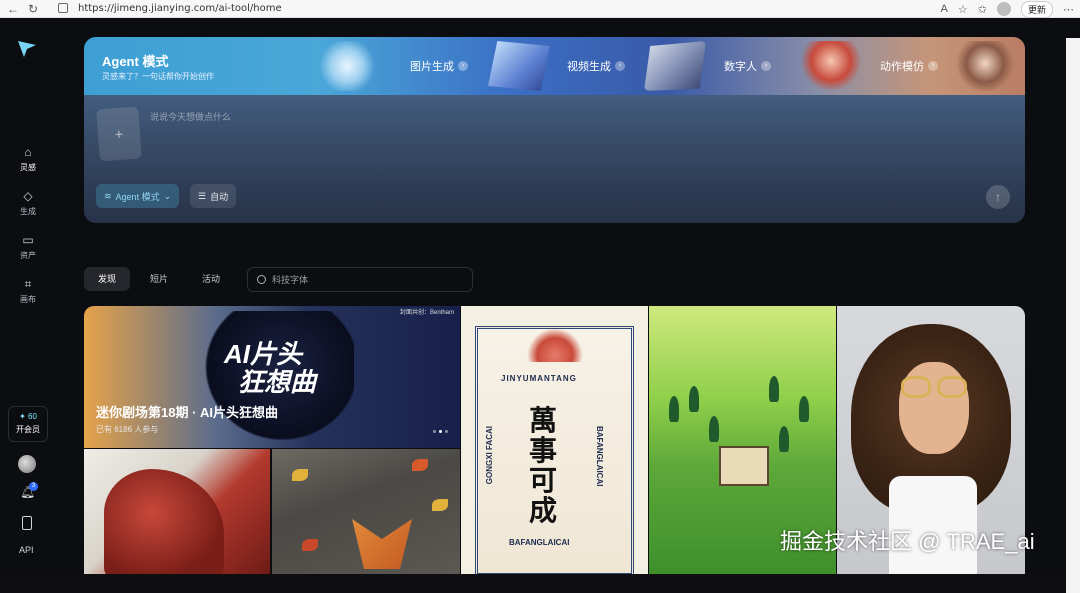  I want to click on logo-icon, so click(27, 49).